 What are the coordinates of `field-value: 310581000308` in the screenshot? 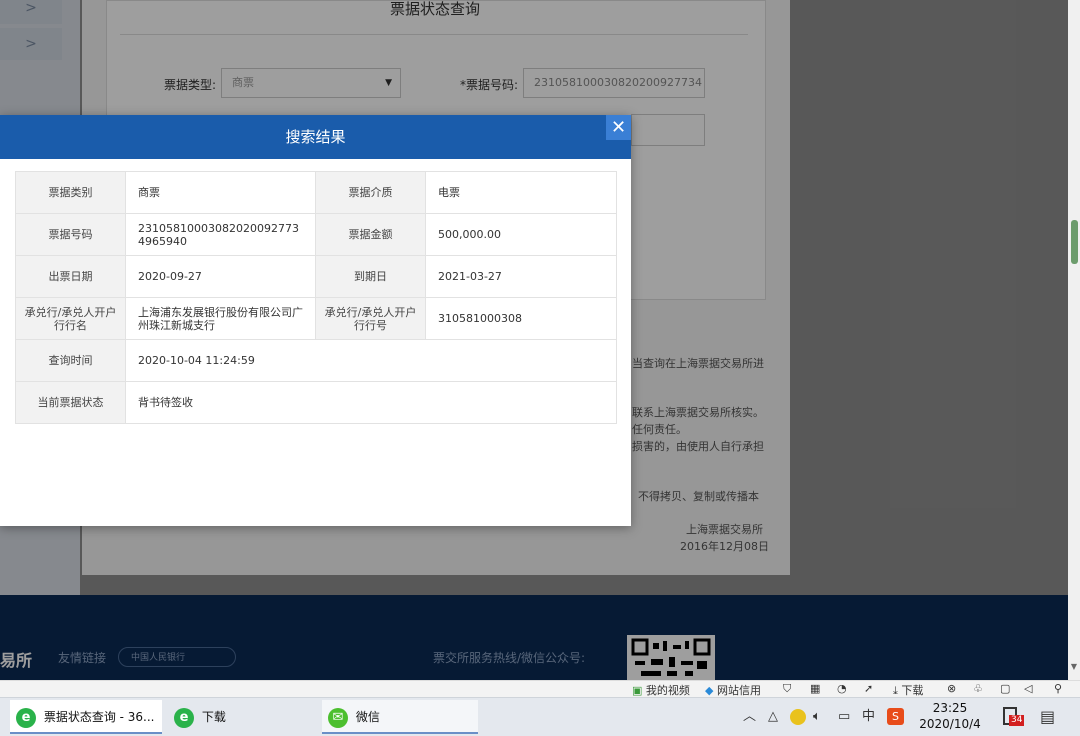 It's located at (521, 318).